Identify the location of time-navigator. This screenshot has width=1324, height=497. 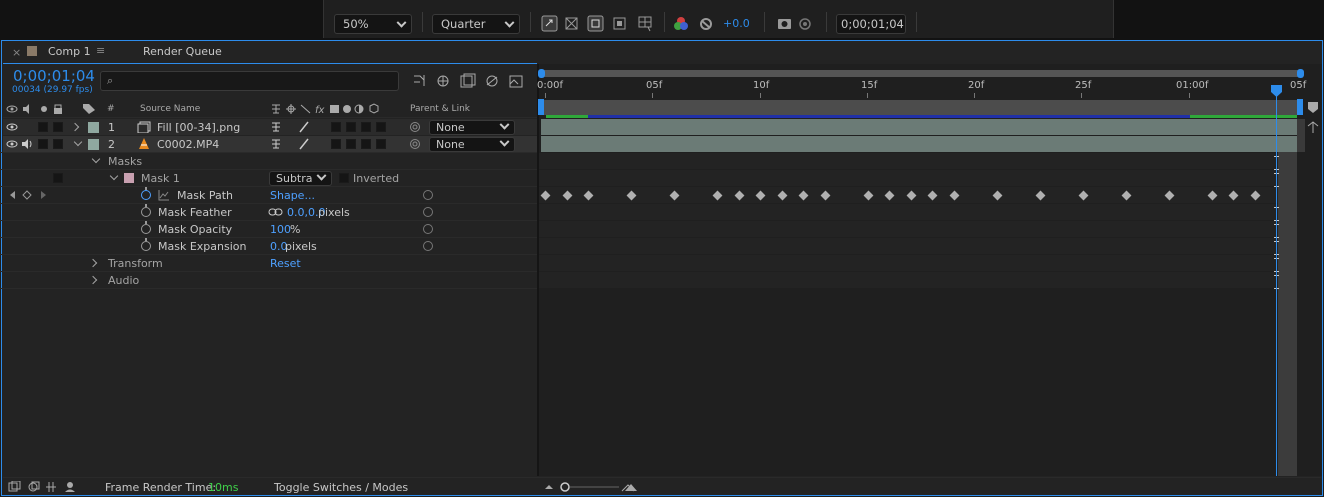
(921, 73).